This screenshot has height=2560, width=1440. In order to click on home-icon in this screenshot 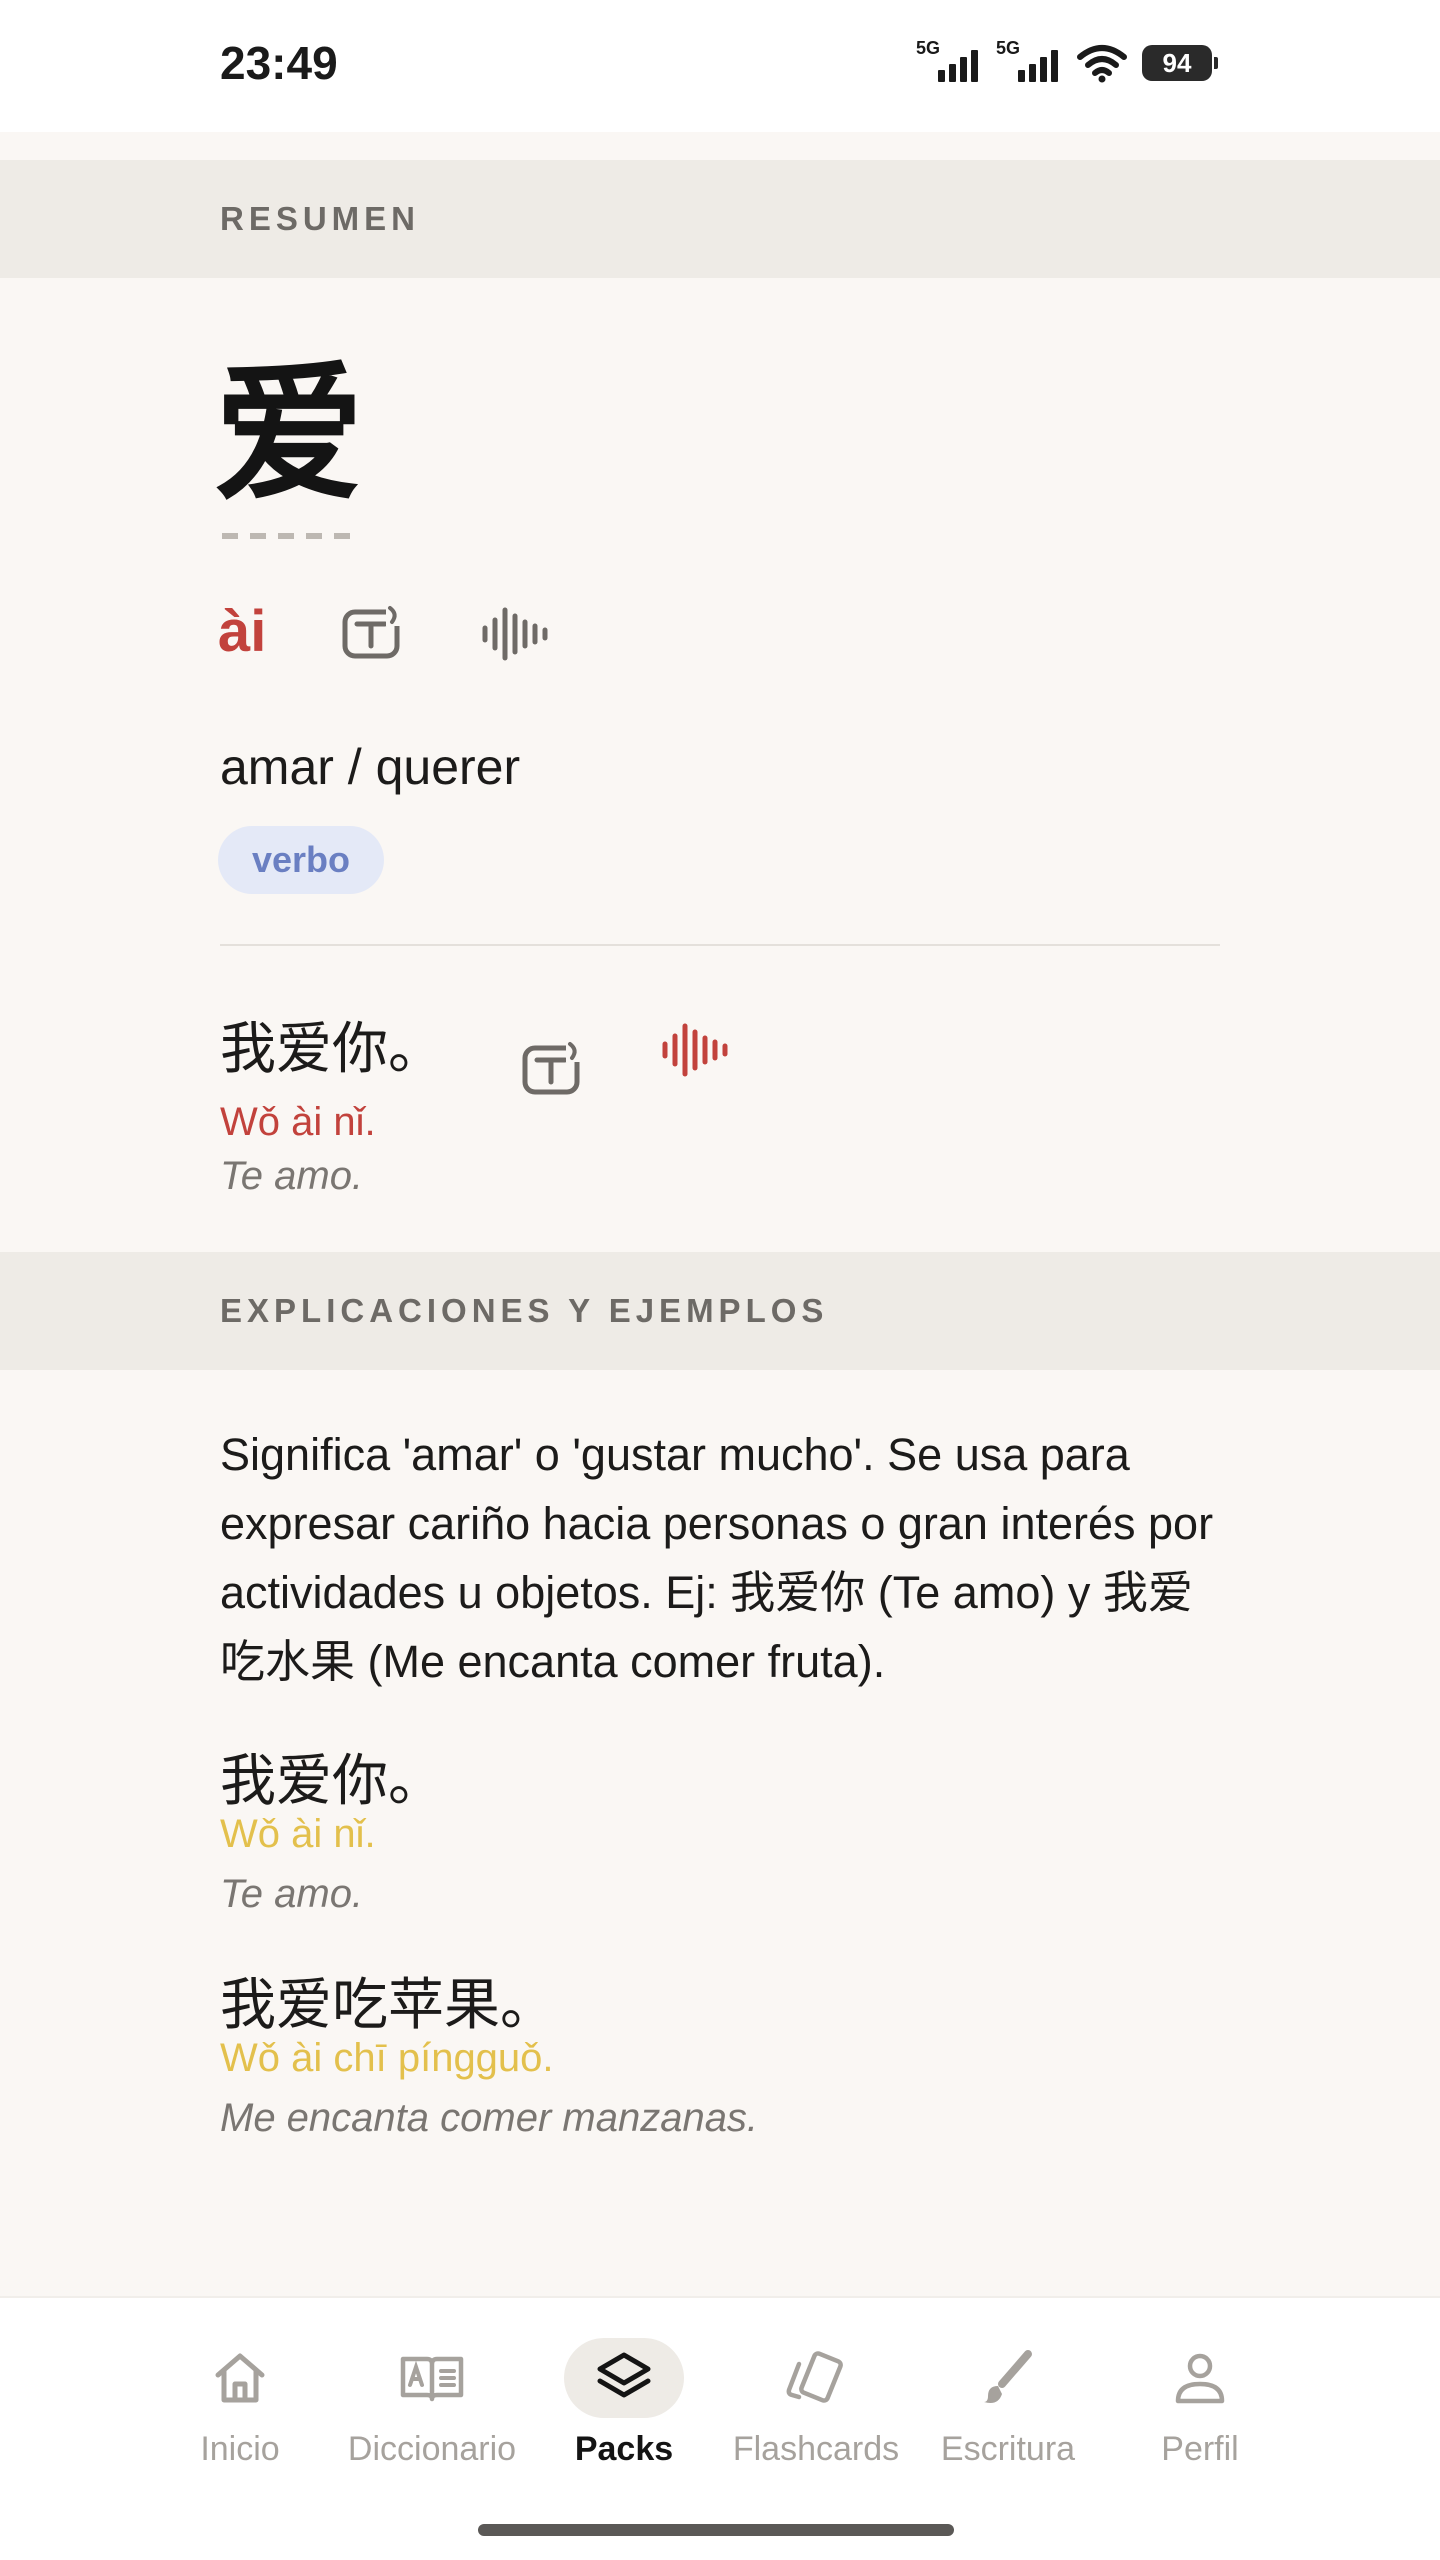, I will do `click(240, 2378)`.